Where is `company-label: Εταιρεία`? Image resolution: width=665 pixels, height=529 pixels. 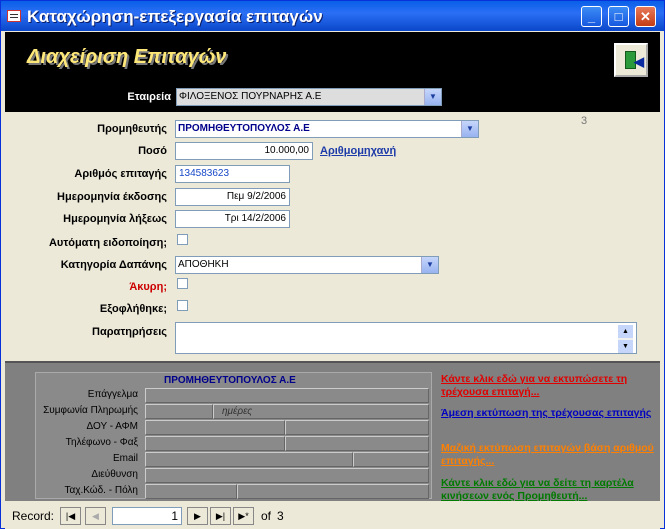
company-label: Εταιρεία is located at coordinates (149, 97).